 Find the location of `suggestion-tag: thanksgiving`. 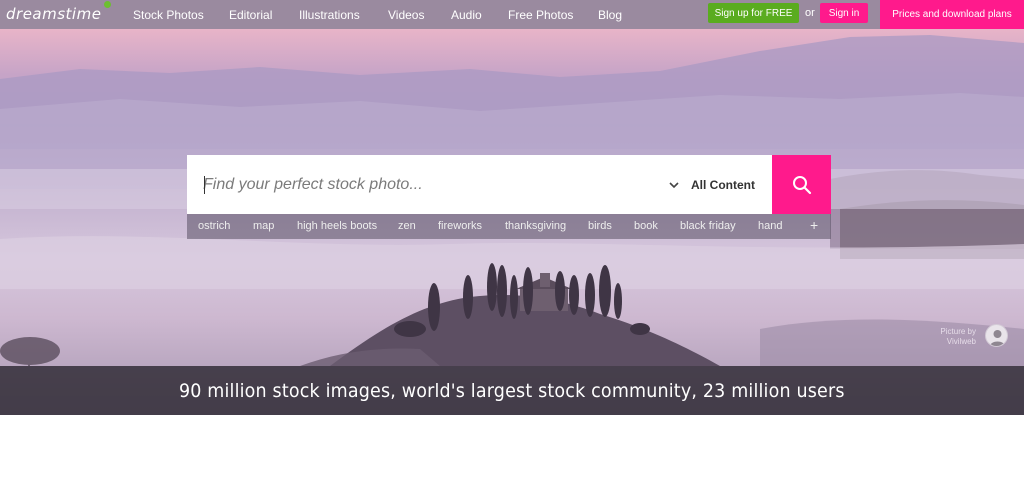

suggestion-tag: thanksgiving is located at coordinates (535, 226).